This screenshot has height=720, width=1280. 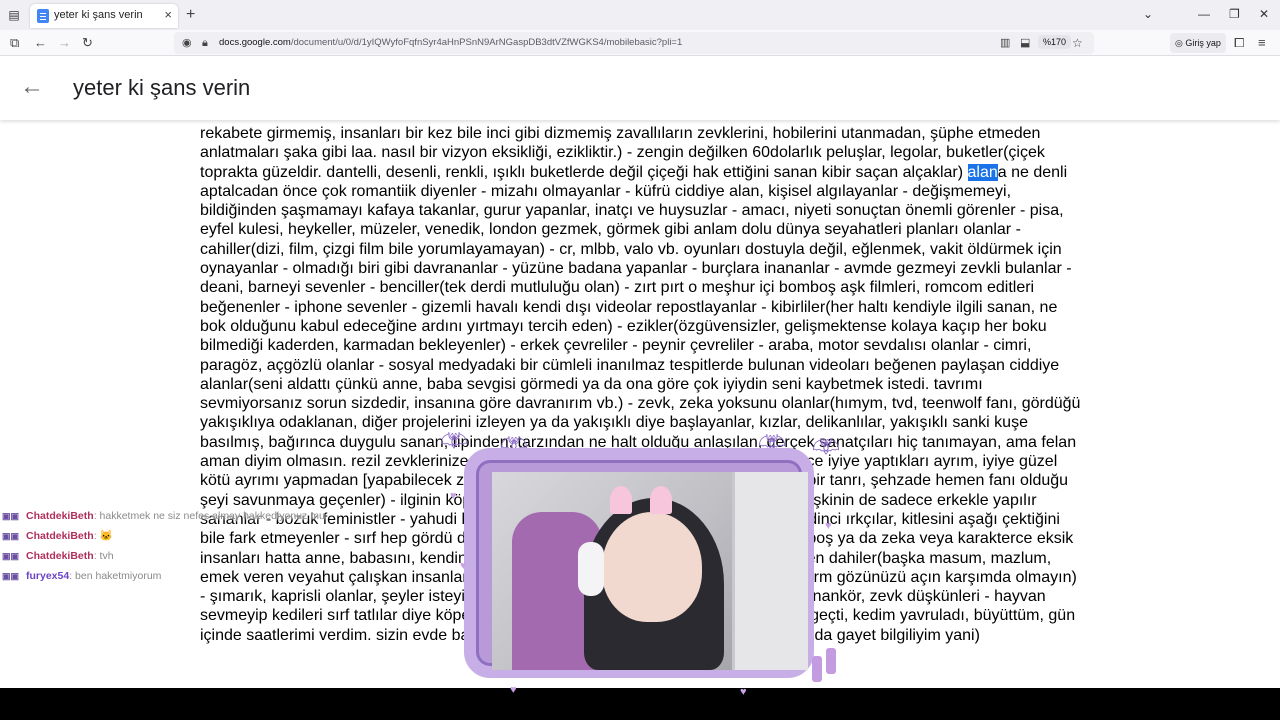 I want to click on chat-text: : ben haketmiyorum, so click(x=115, y=576).